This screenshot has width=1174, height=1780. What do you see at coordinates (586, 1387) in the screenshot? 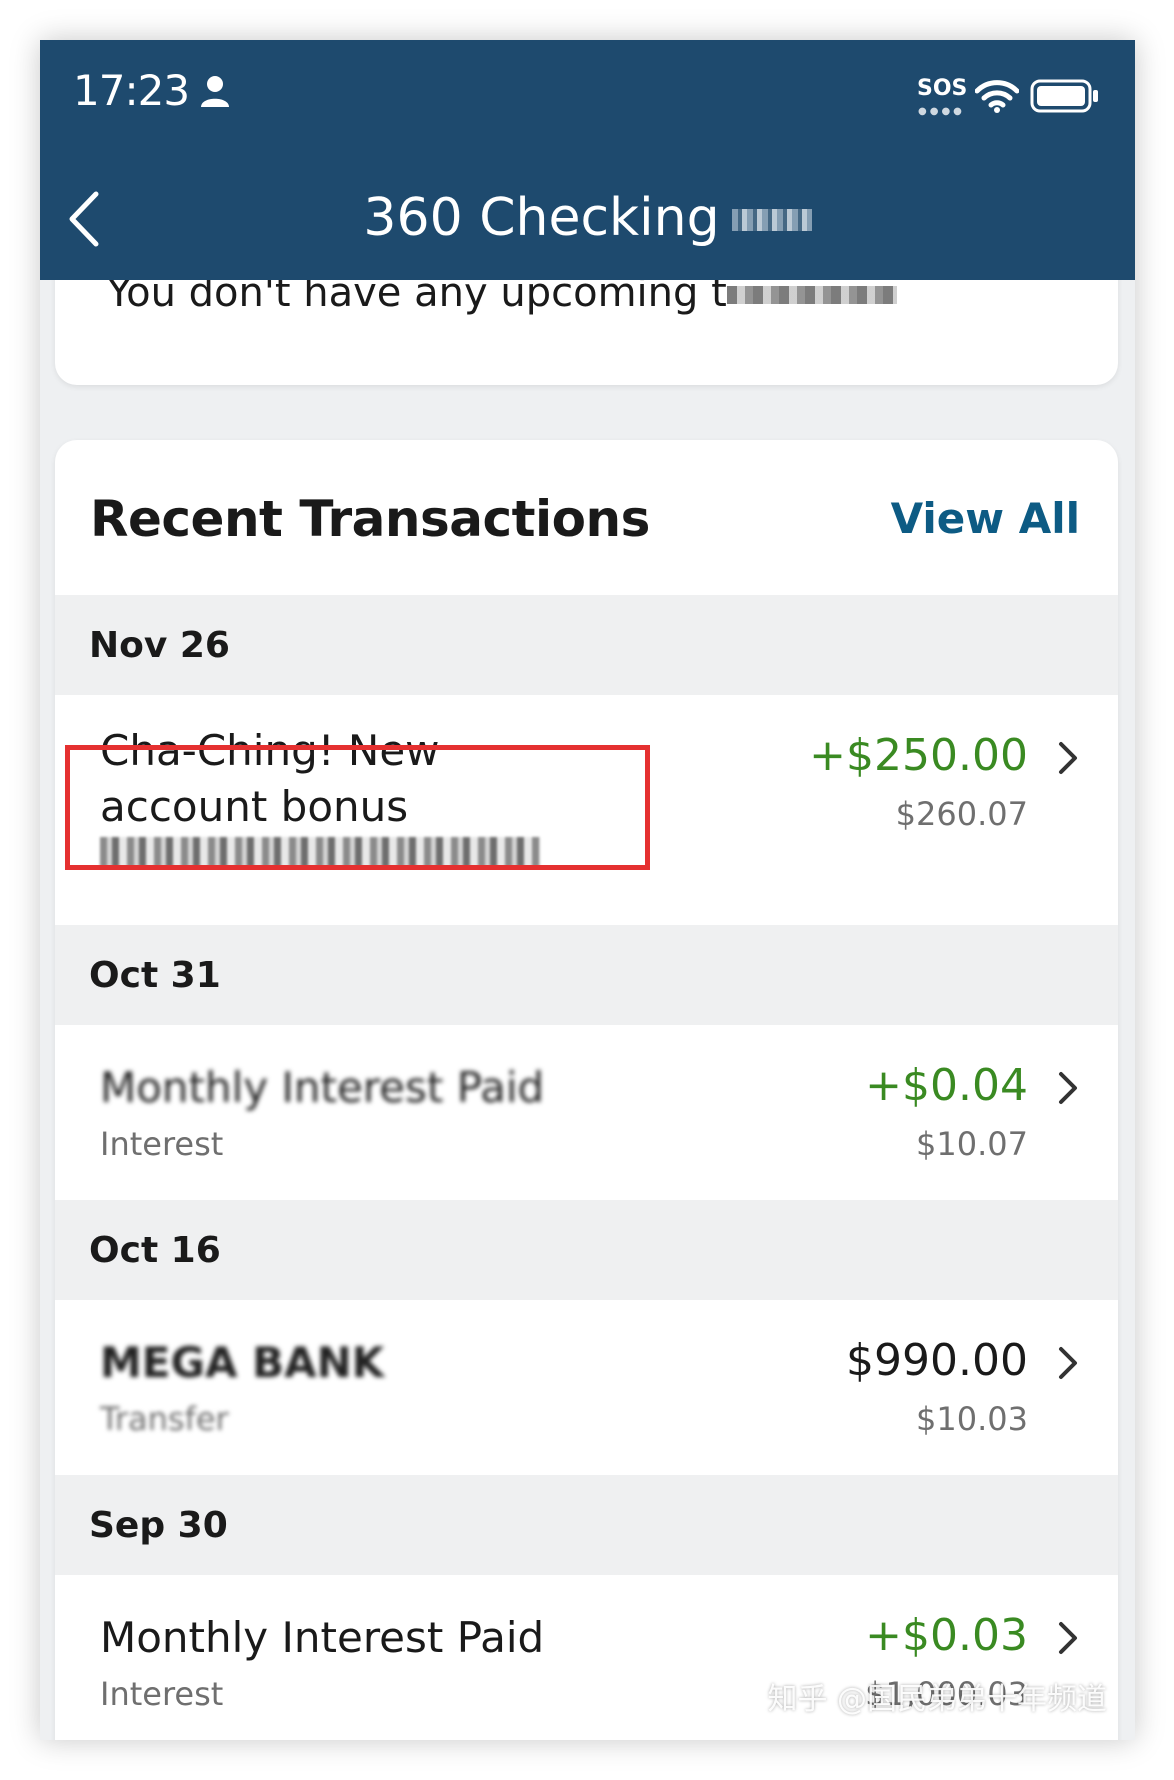
I see `transaction-row: MEGA BANK Transfer $990.00 $10.03` at bounding box center [586, 1387].